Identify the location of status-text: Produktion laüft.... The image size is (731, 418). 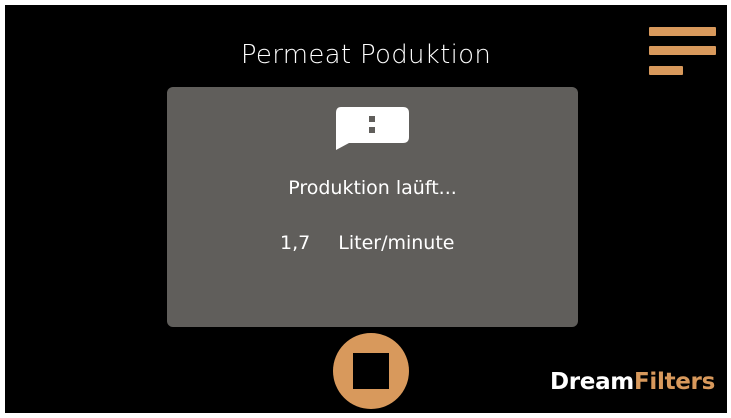
(372, 188).